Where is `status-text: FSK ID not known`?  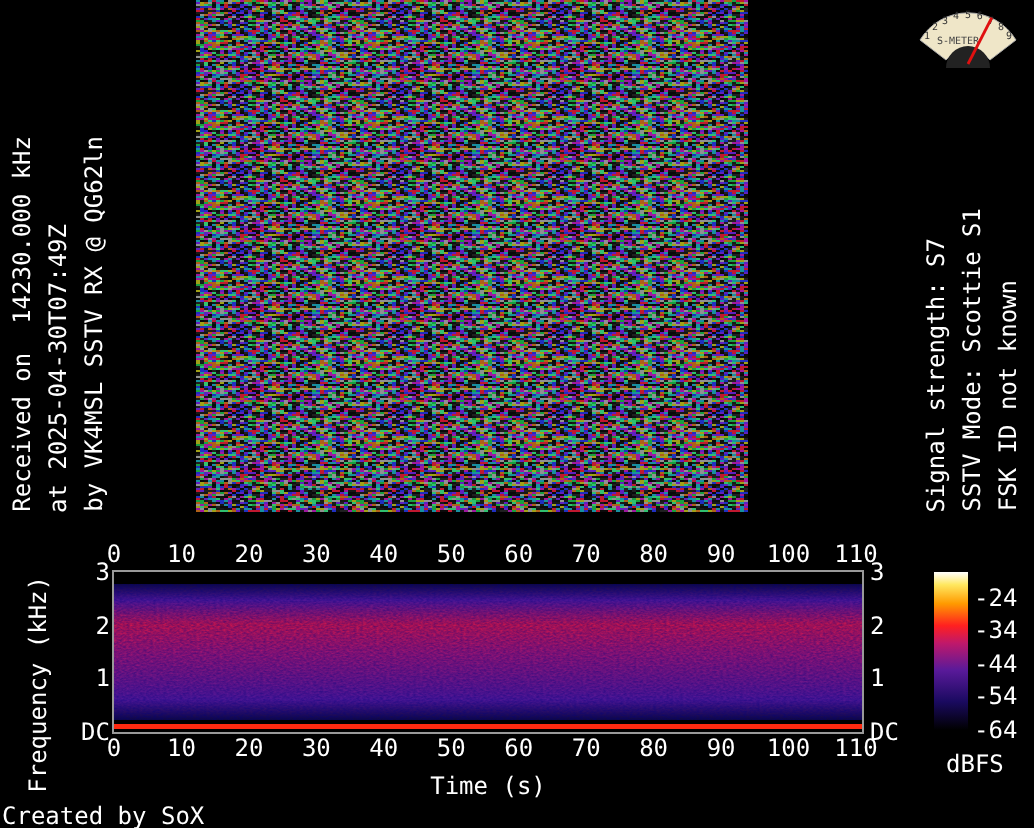
status-text: FSK ID not known is located at coordinates (1008, 396).